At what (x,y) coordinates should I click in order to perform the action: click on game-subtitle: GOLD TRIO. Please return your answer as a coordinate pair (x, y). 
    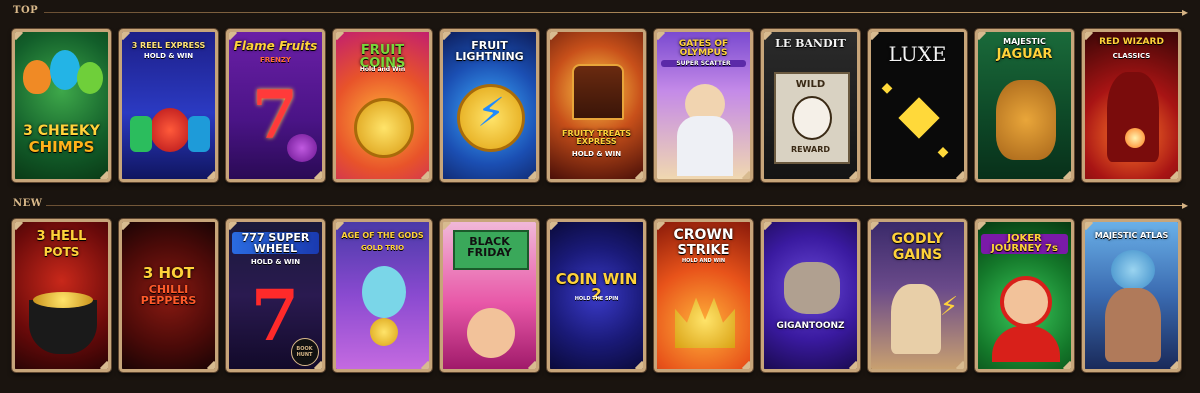
    Looking at the image, I should click on (382, 248).